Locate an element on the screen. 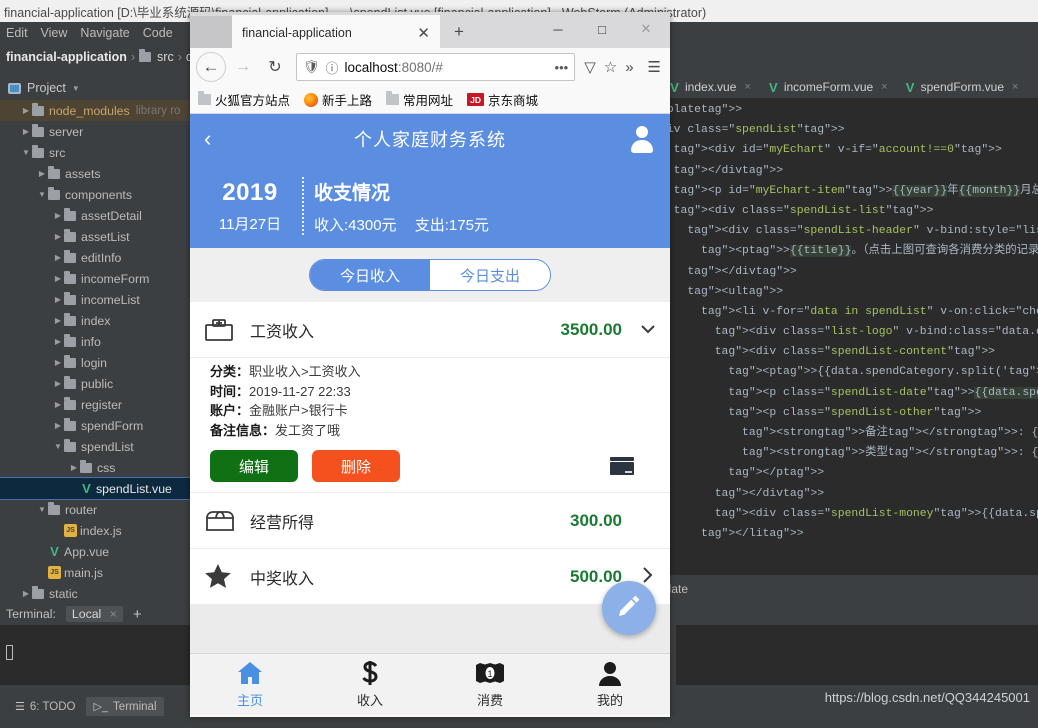 This screenshot has width=1038, height=728. tree-item-assetdetail: assetDetail is located at coordinates (95, 215).